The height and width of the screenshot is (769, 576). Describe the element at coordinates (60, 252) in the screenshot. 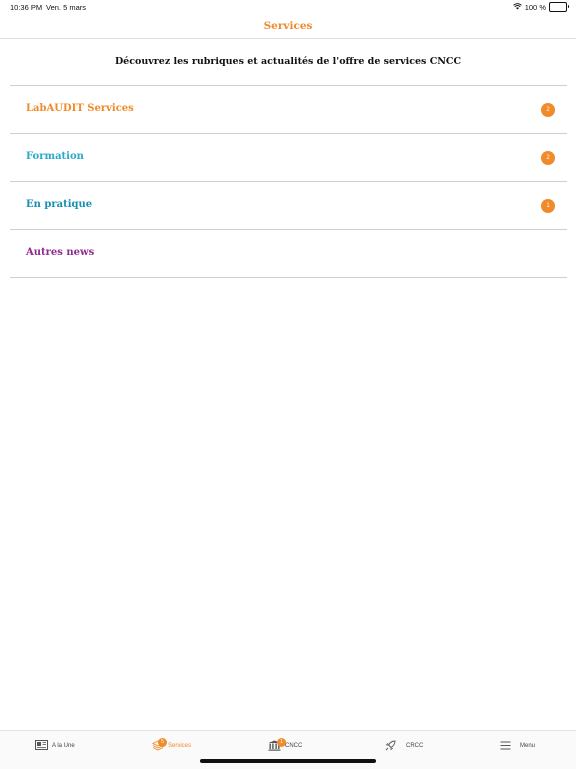

I see `section-label: Autres news` at that location.